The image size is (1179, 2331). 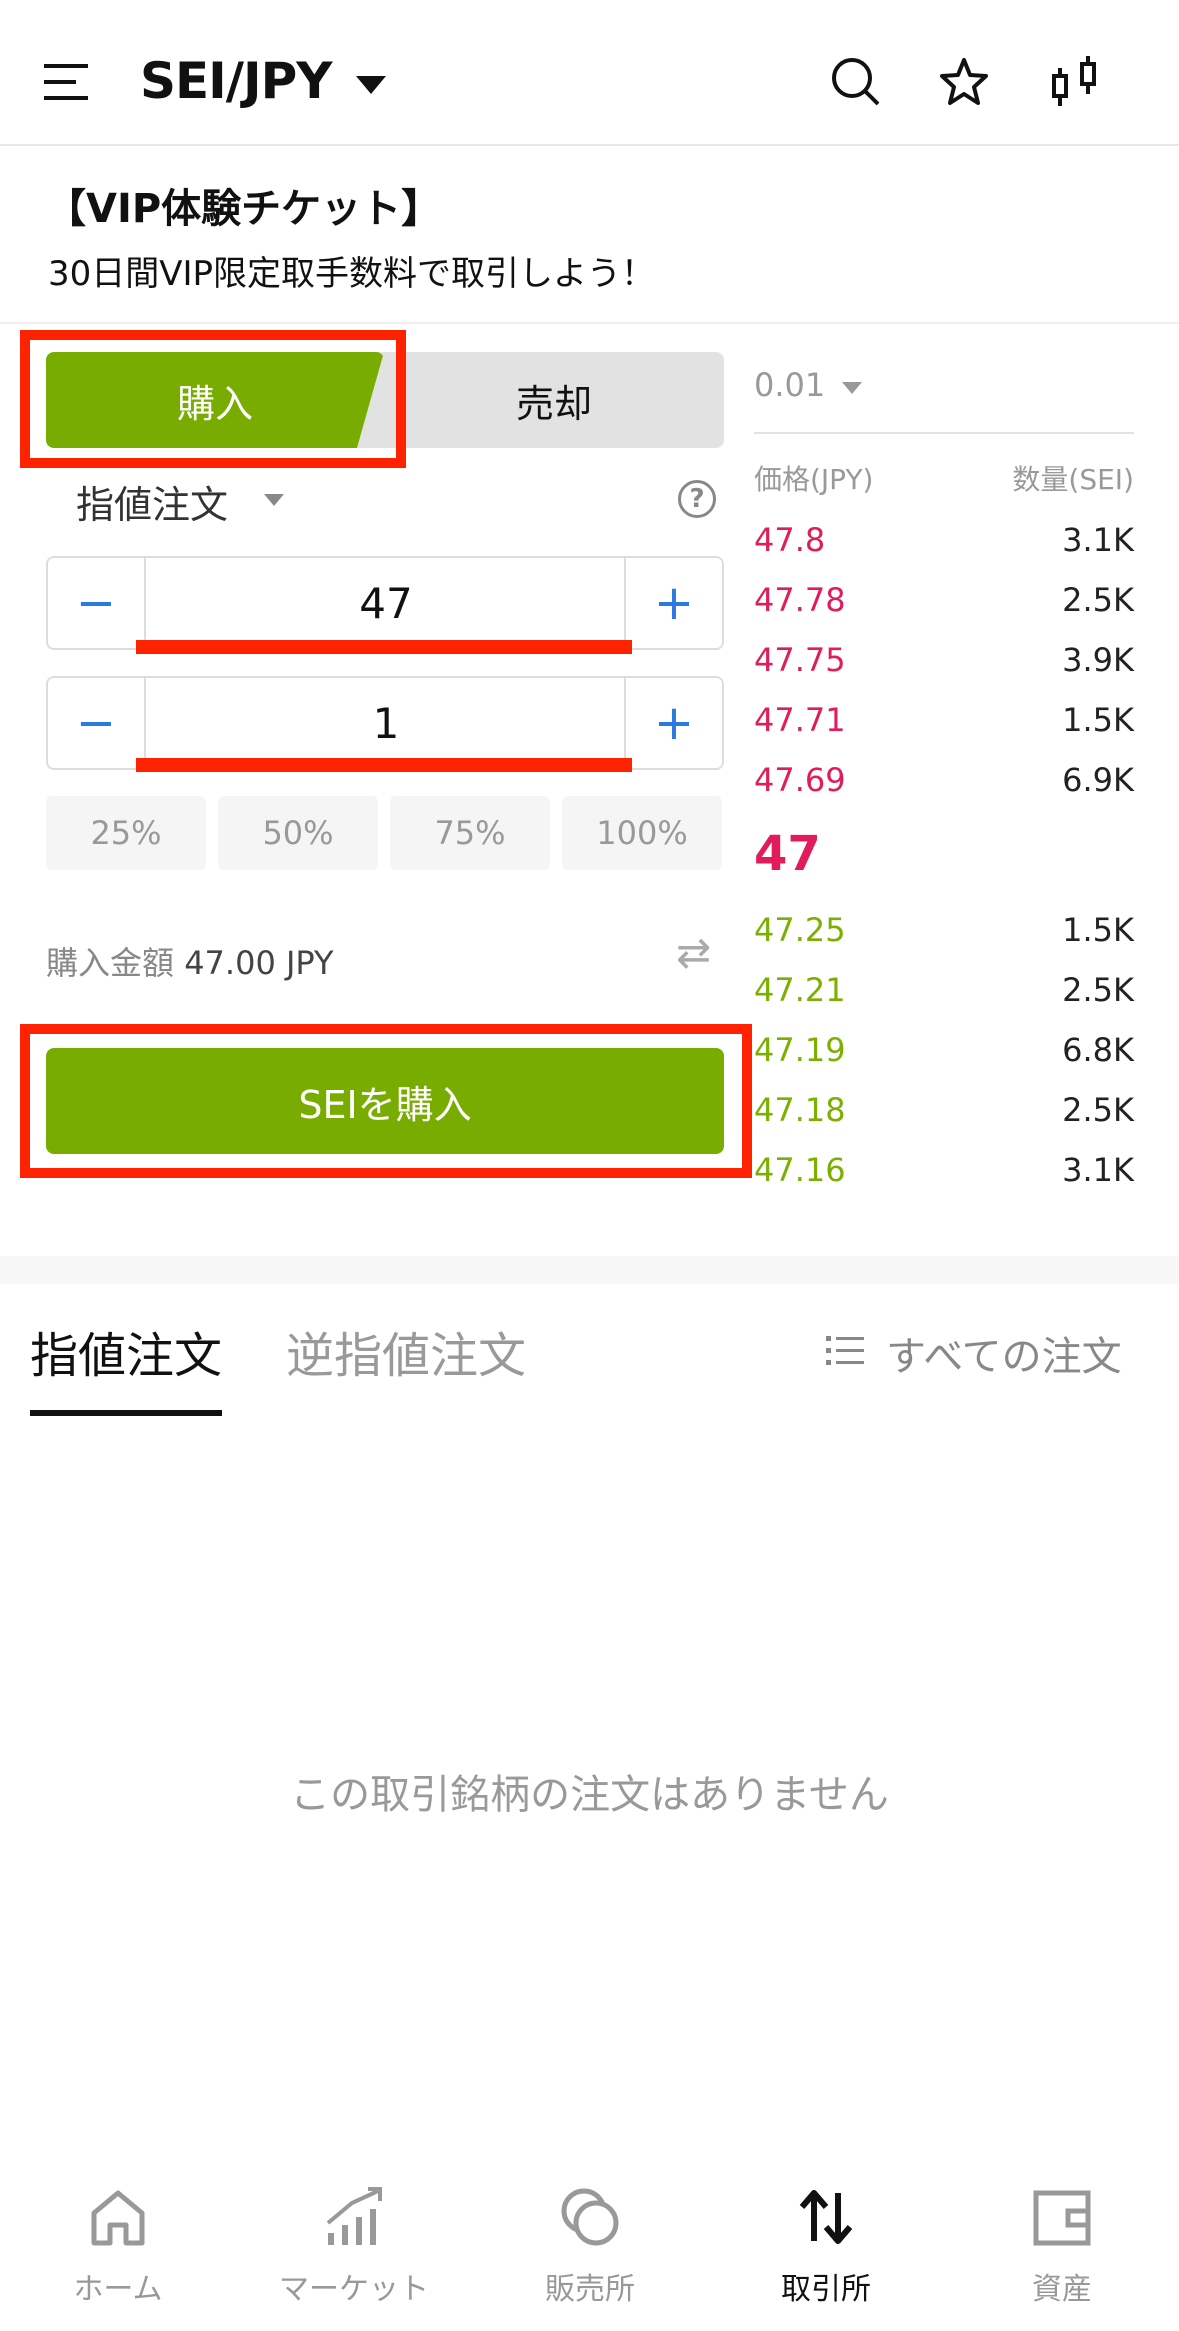 What do you see at coordinates (944, 540) in the screenshot?
I see `ask-row: 47.8 3.1K` at bounding box center [944, 540].